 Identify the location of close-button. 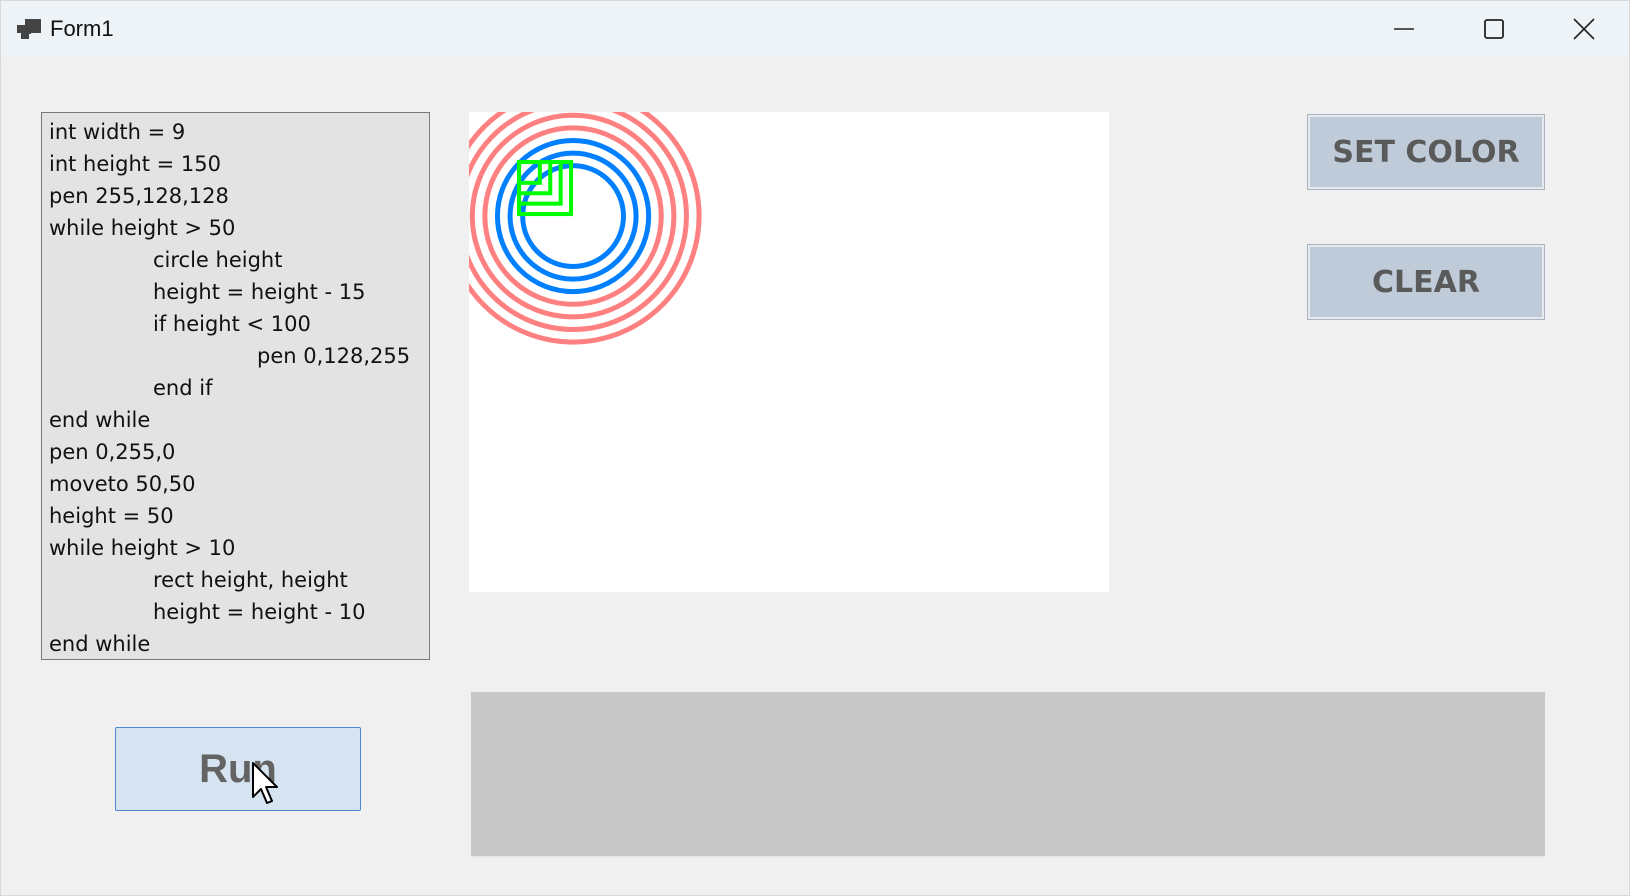
(1584, 29).